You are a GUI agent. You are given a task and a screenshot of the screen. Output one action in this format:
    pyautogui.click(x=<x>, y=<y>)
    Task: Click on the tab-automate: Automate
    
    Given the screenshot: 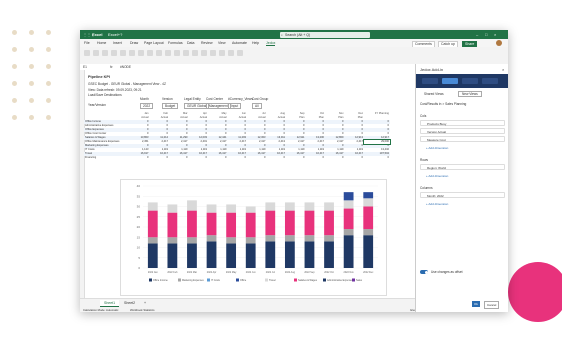 What is the action you would take?
    pyautogui.click(x=239, y=43)
    